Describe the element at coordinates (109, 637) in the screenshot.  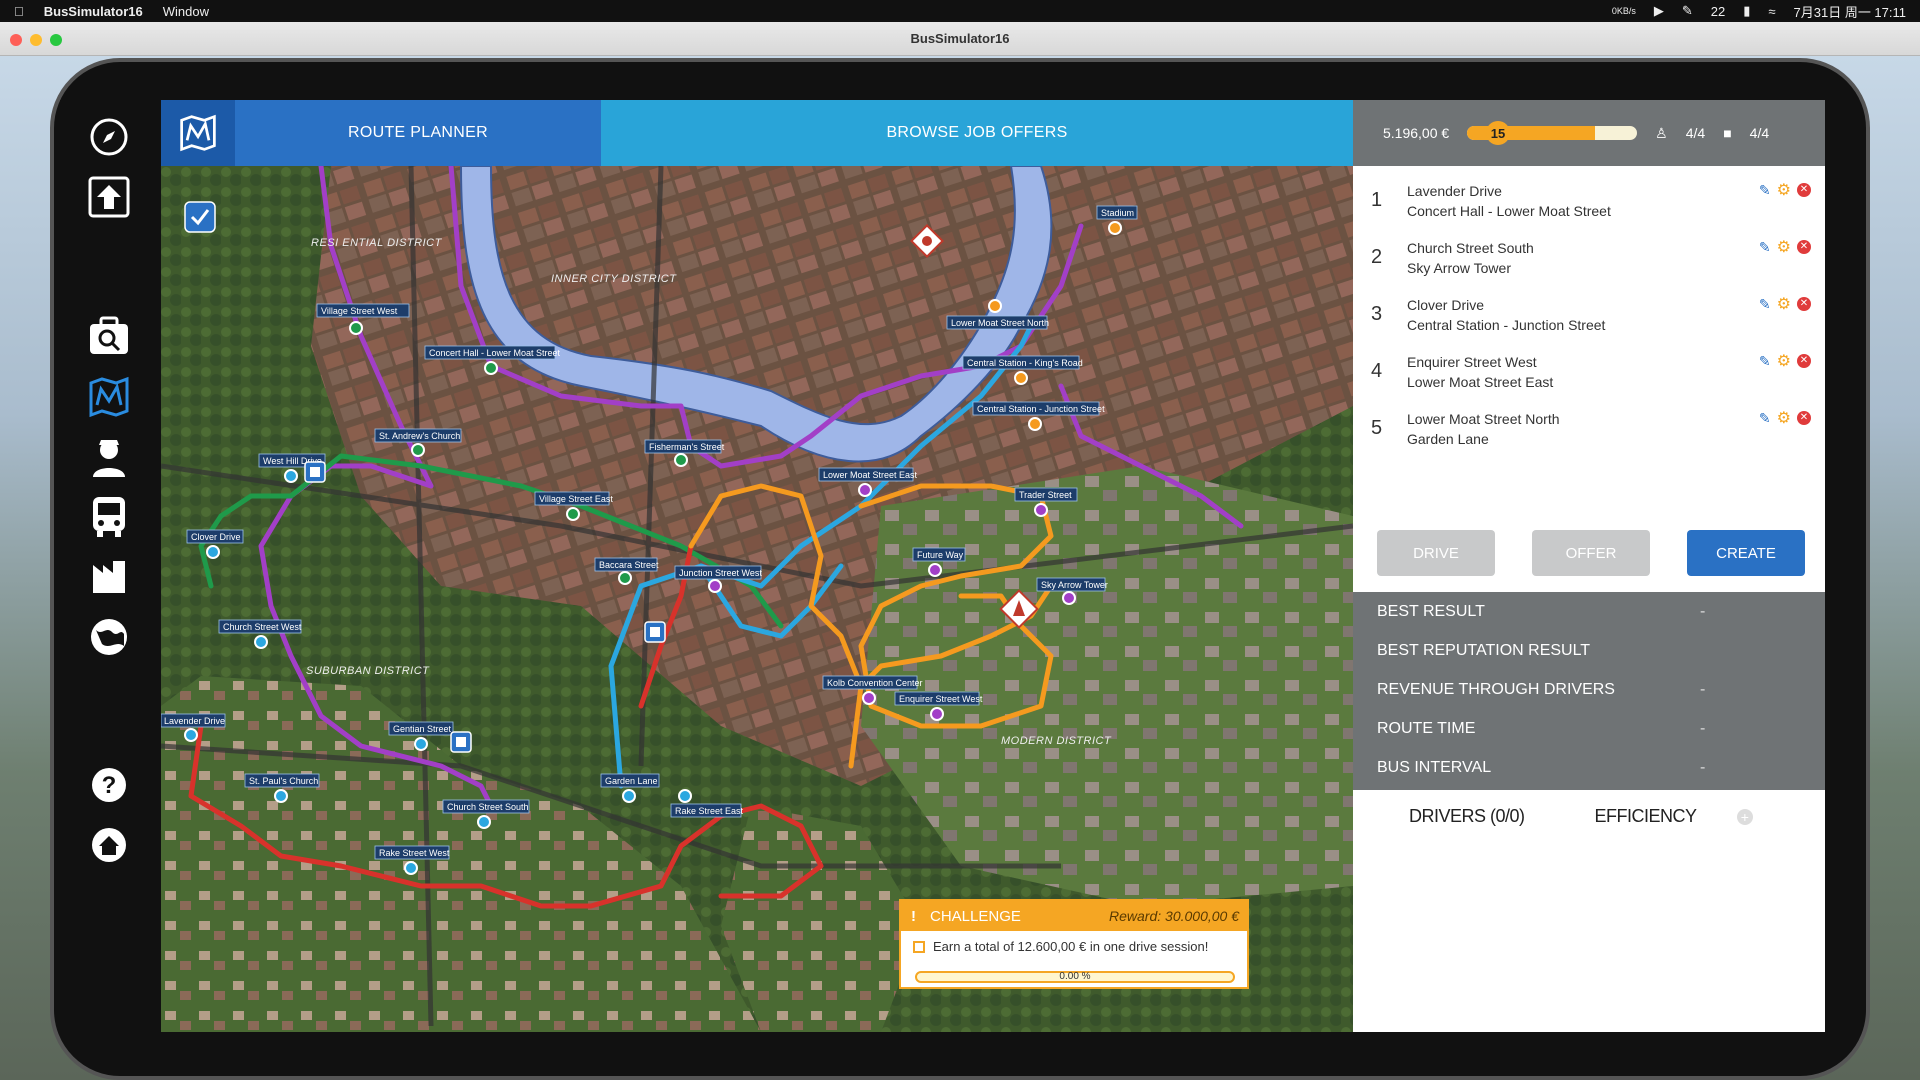
I see `online-icon` at that location.